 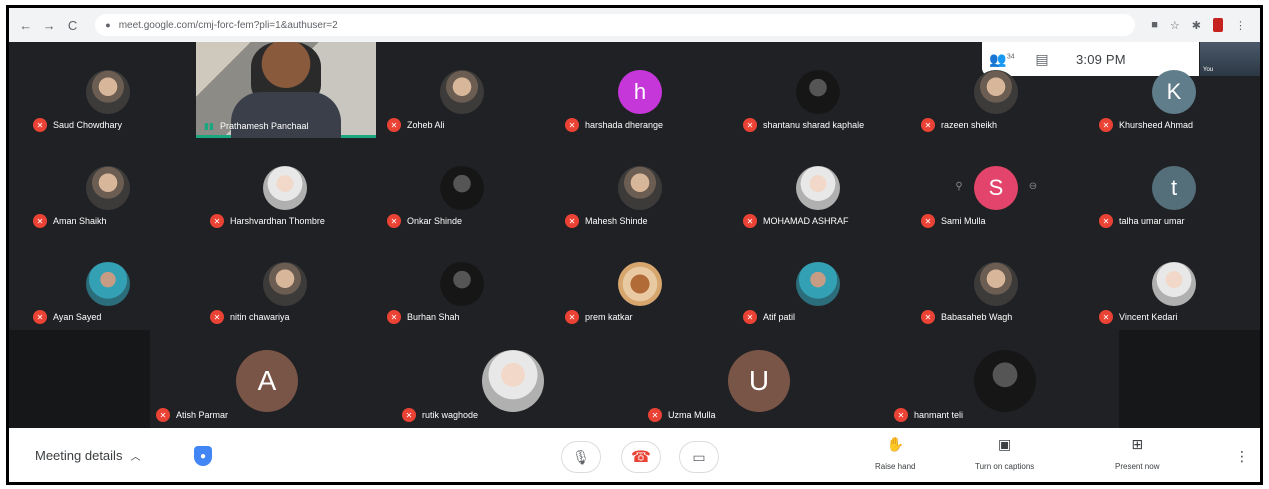 I want to click on raise-hand-button: ✋ Raise hand, so click(x=895, y=455).